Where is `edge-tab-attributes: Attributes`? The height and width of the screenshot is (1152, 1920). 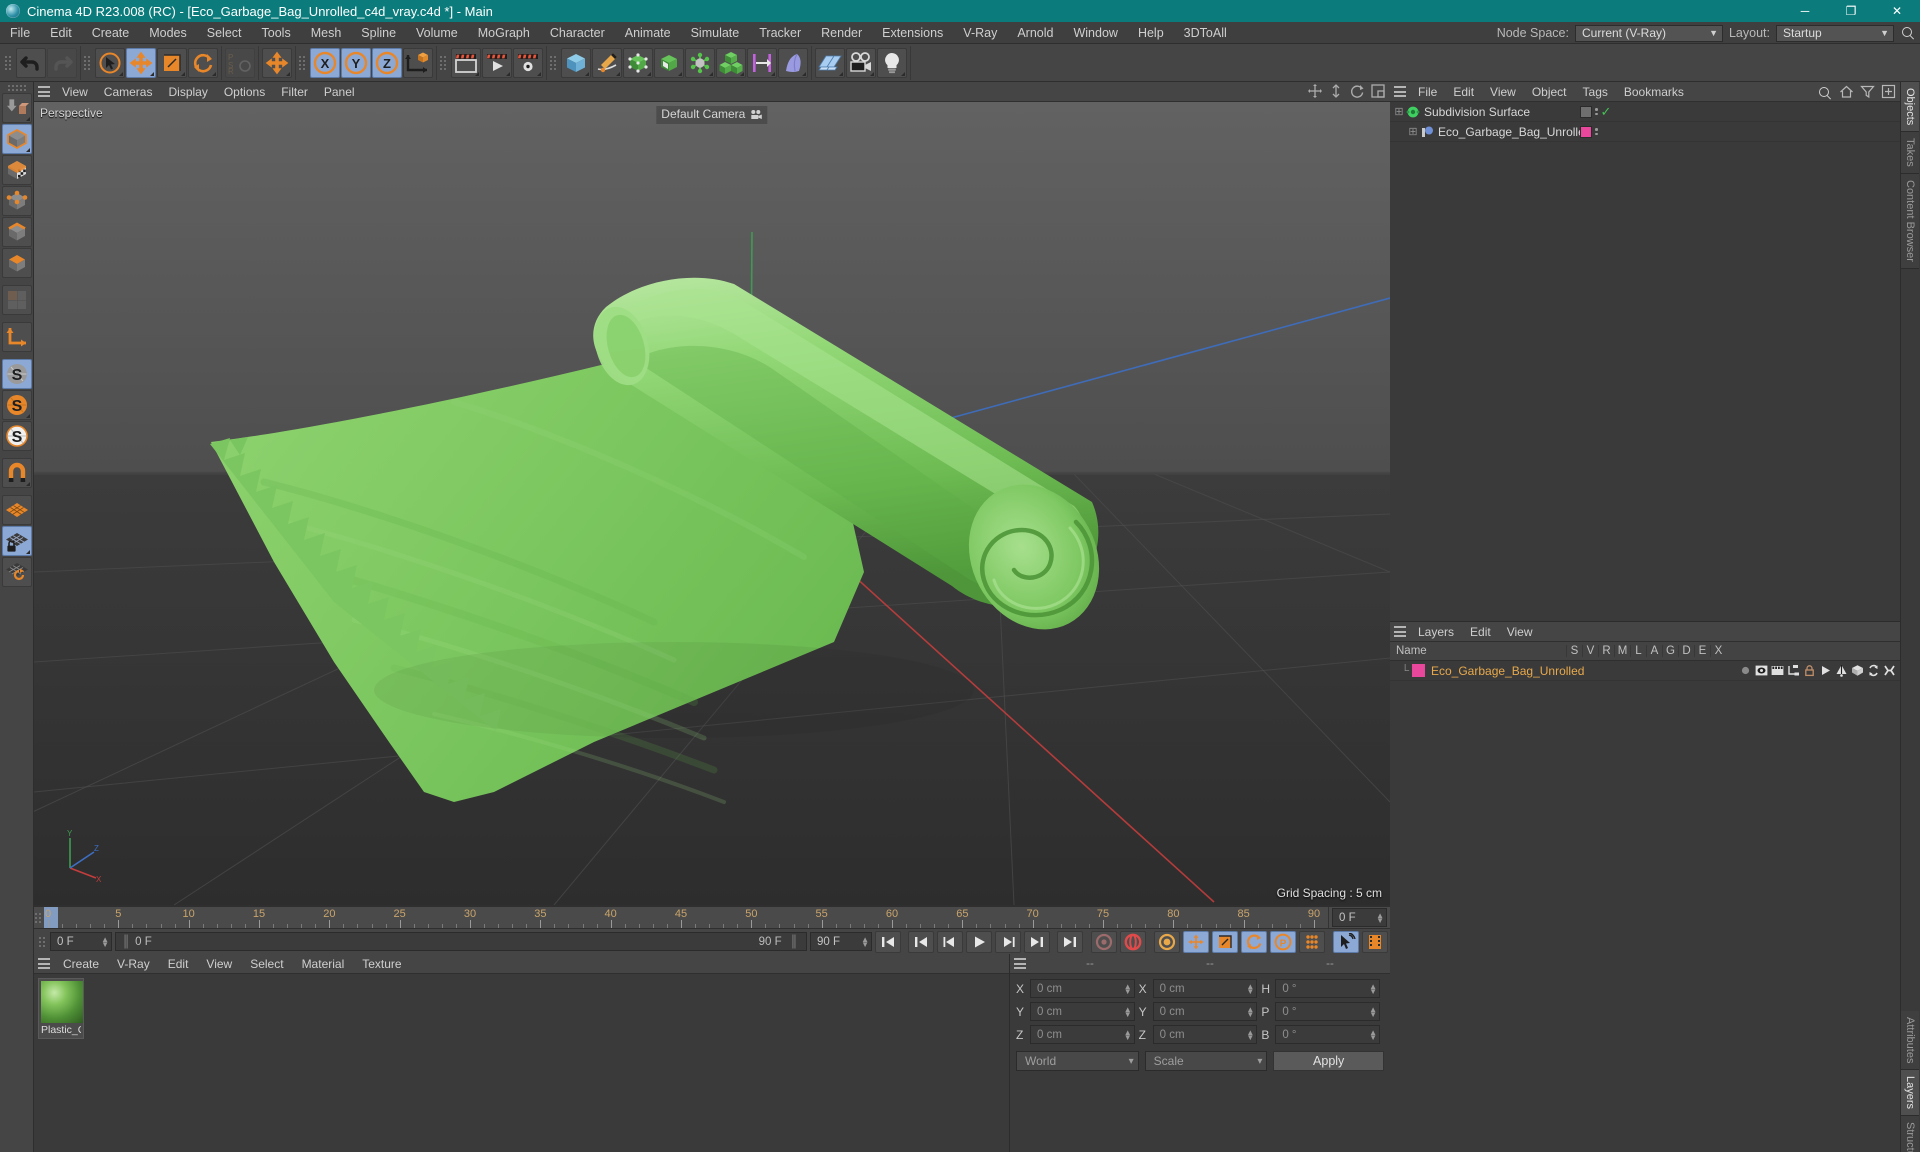 edge-tab-attributes: Attributes is located at coordinates (1910, 1040).